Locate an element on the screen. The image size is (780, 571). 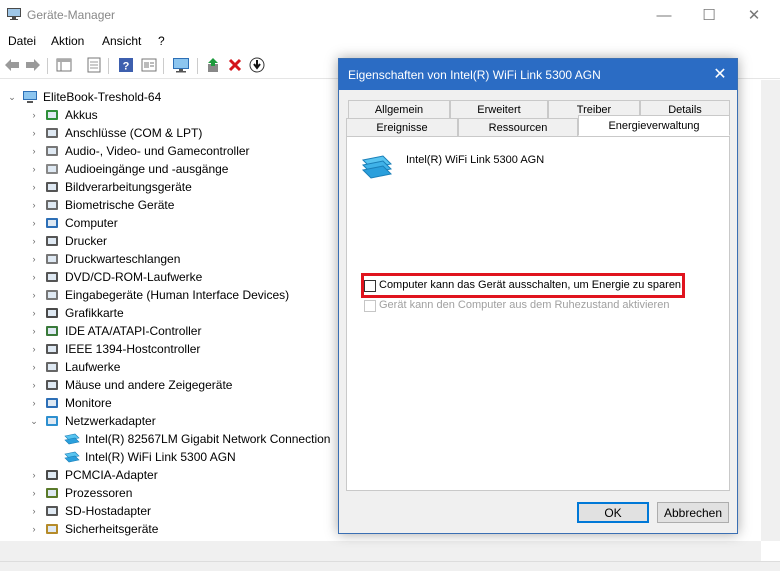
forward-arrow-icon is located at coordinates (33, 65).